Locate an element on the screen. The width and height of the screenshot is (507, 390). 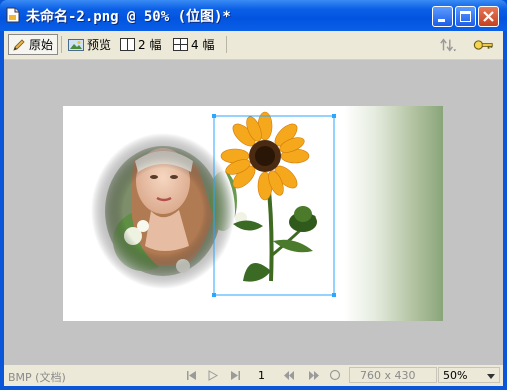
image-preview-icon is located at coordinates (76, 44).